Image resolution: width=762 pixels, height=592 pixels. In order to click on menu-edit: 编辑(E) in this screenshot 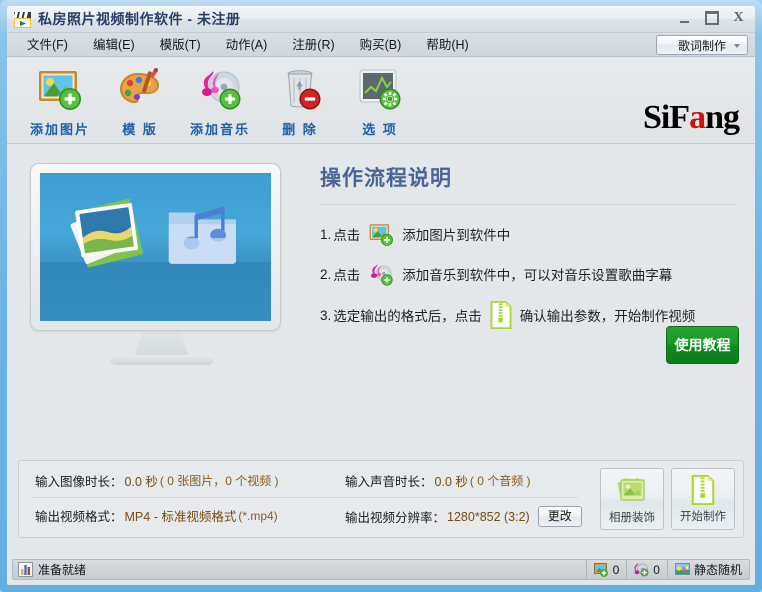, I will do `click(114, 45)`.